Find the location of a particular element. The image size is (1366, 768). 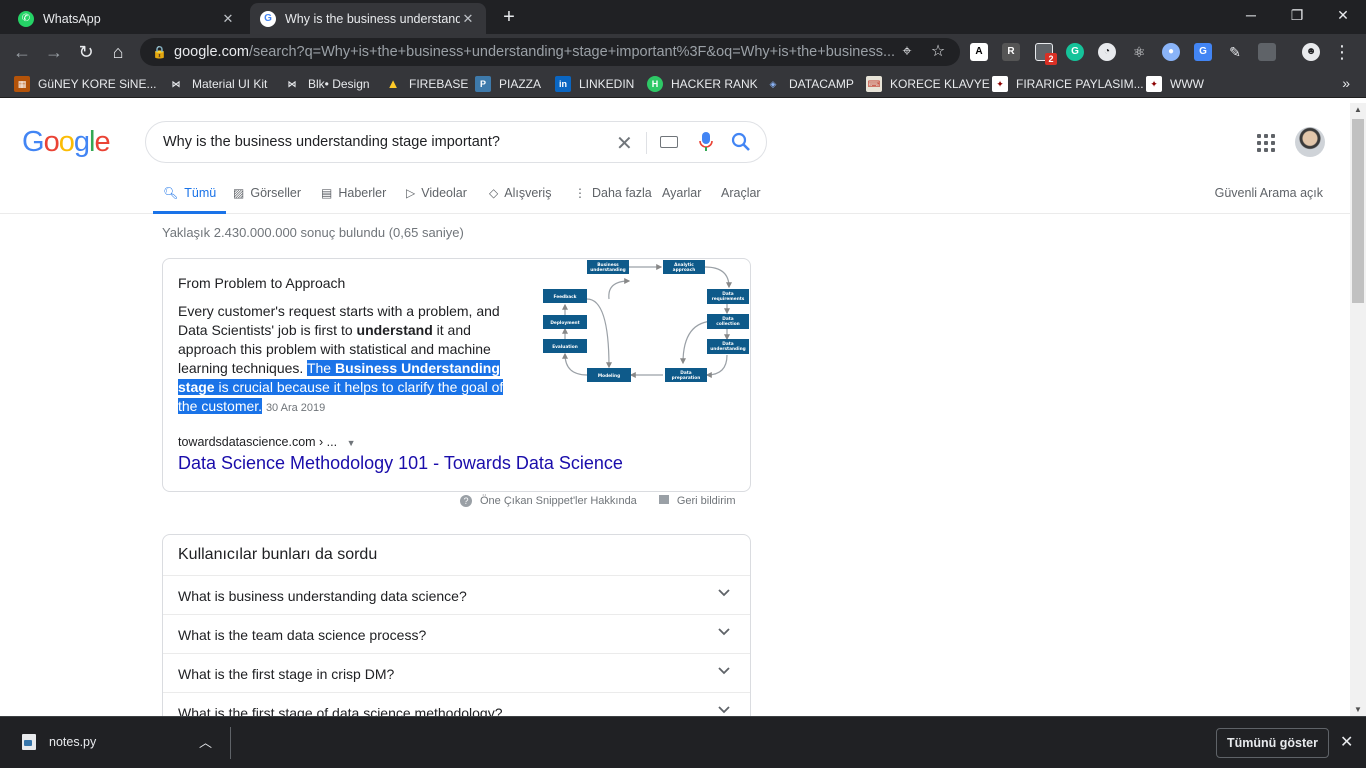

diagram-label: understanding is located at coordinates (727, 349).